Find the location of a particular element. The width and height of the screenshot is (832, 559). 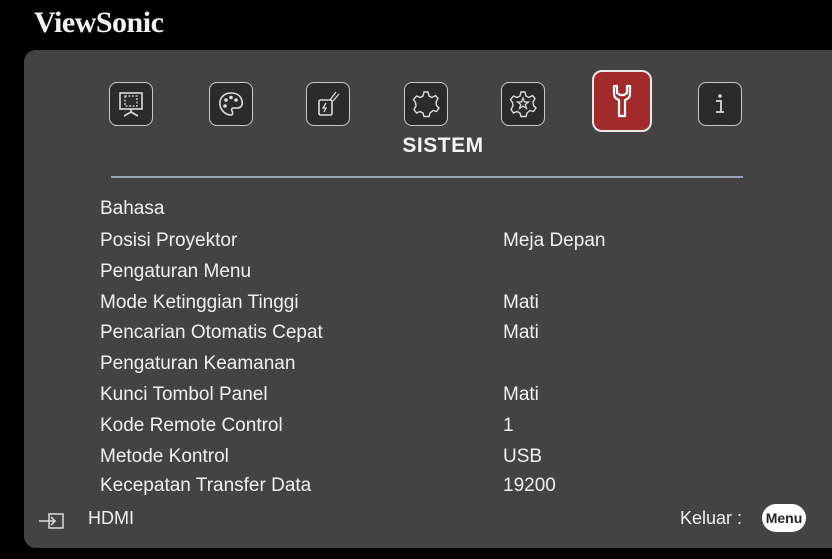

palette-icon is located at coordinates (231, 104).